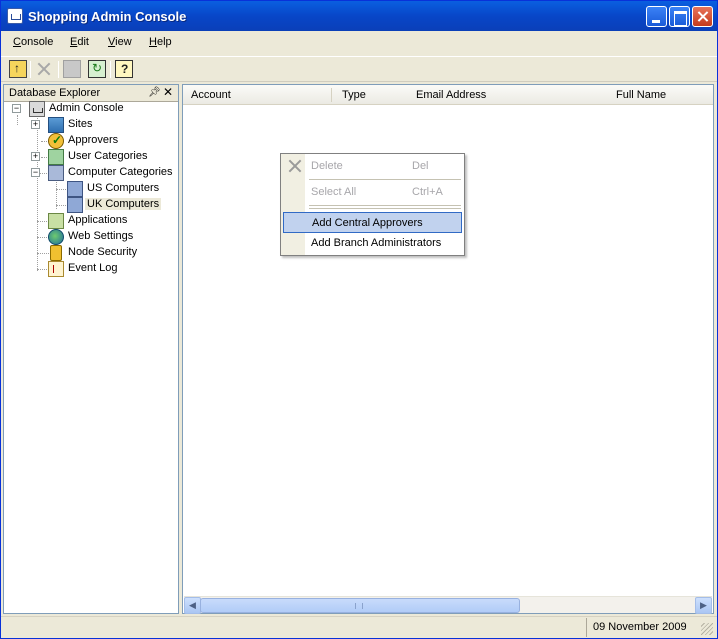 This screenshot has width=718, height=639. I want to click on refresh-icon, so click(97, 69).